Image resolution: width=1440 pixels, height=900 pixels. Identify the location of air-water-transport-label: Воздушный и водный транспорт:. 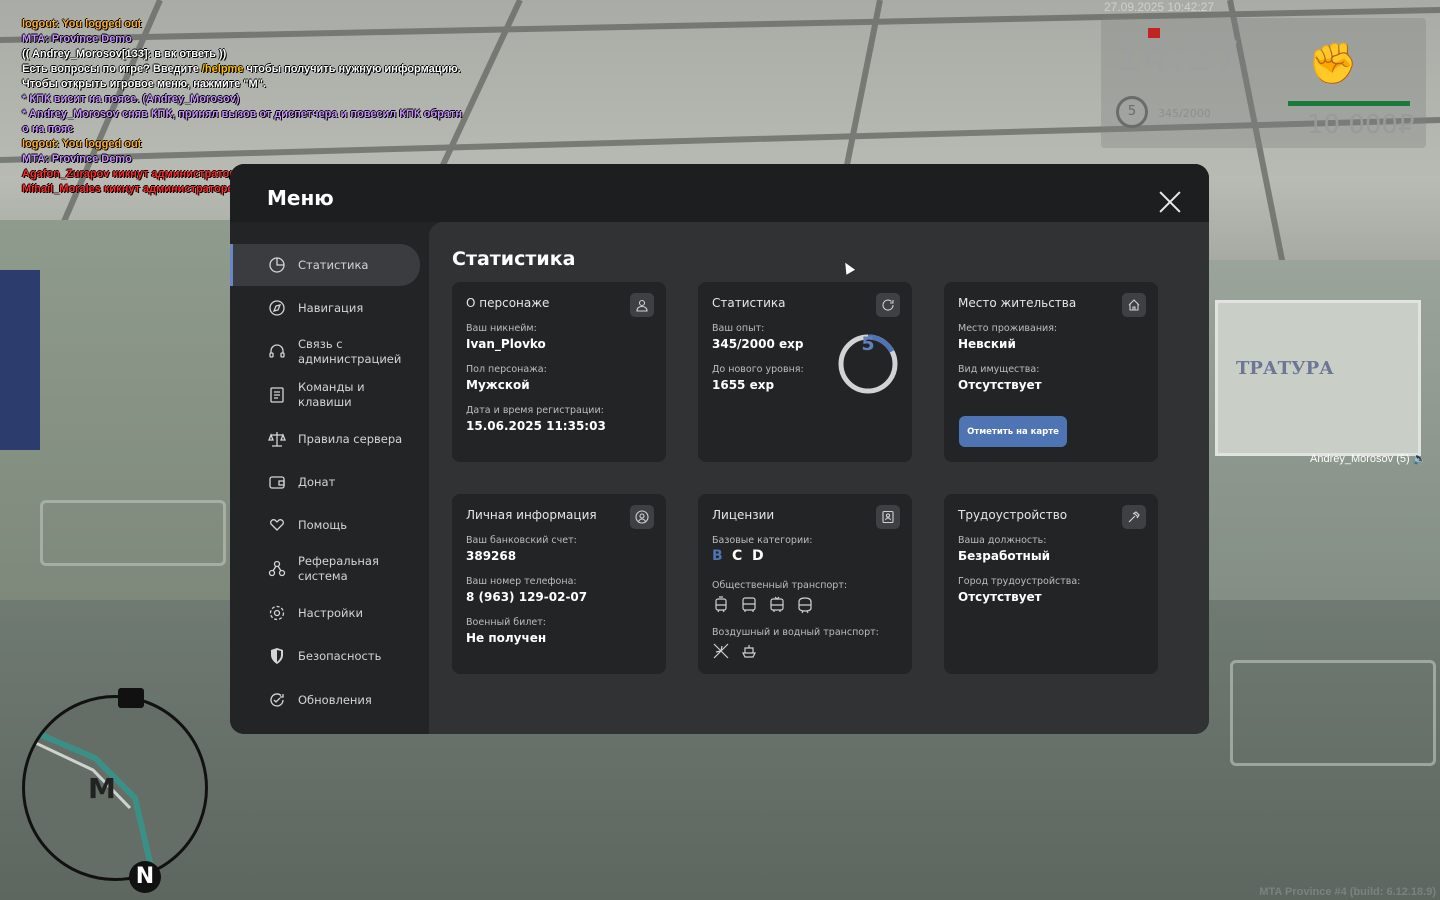
(795, 632).